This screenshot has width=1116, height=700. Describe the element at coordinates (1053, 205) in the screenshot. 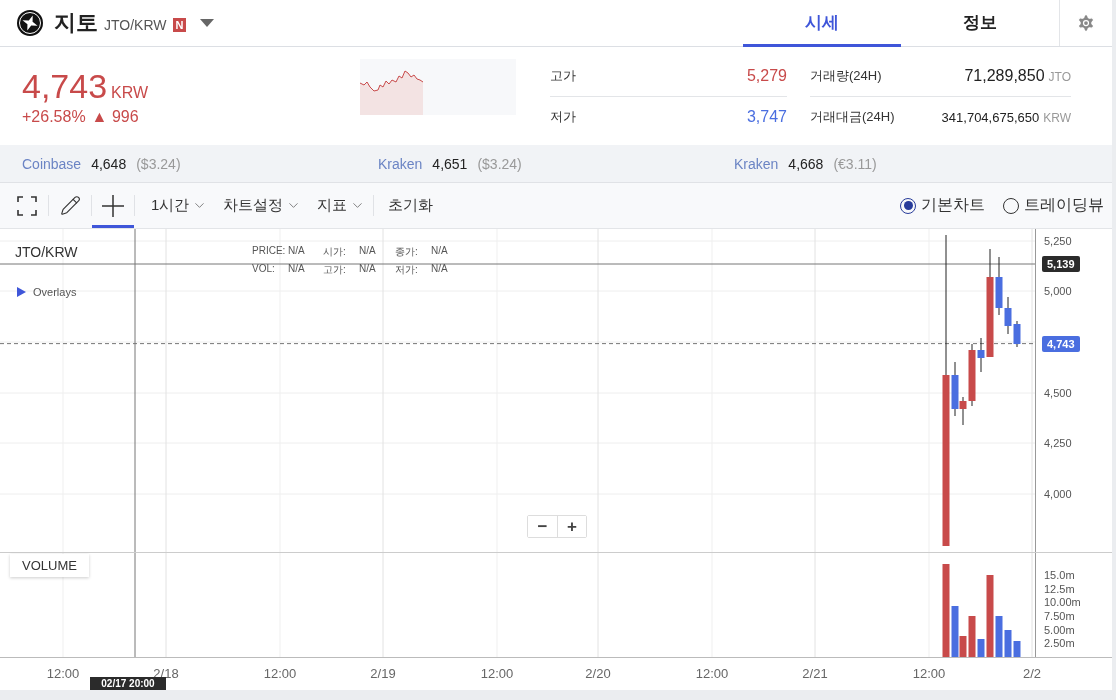

I see `chart-type-radio: 트레이딩뷰` at that location.